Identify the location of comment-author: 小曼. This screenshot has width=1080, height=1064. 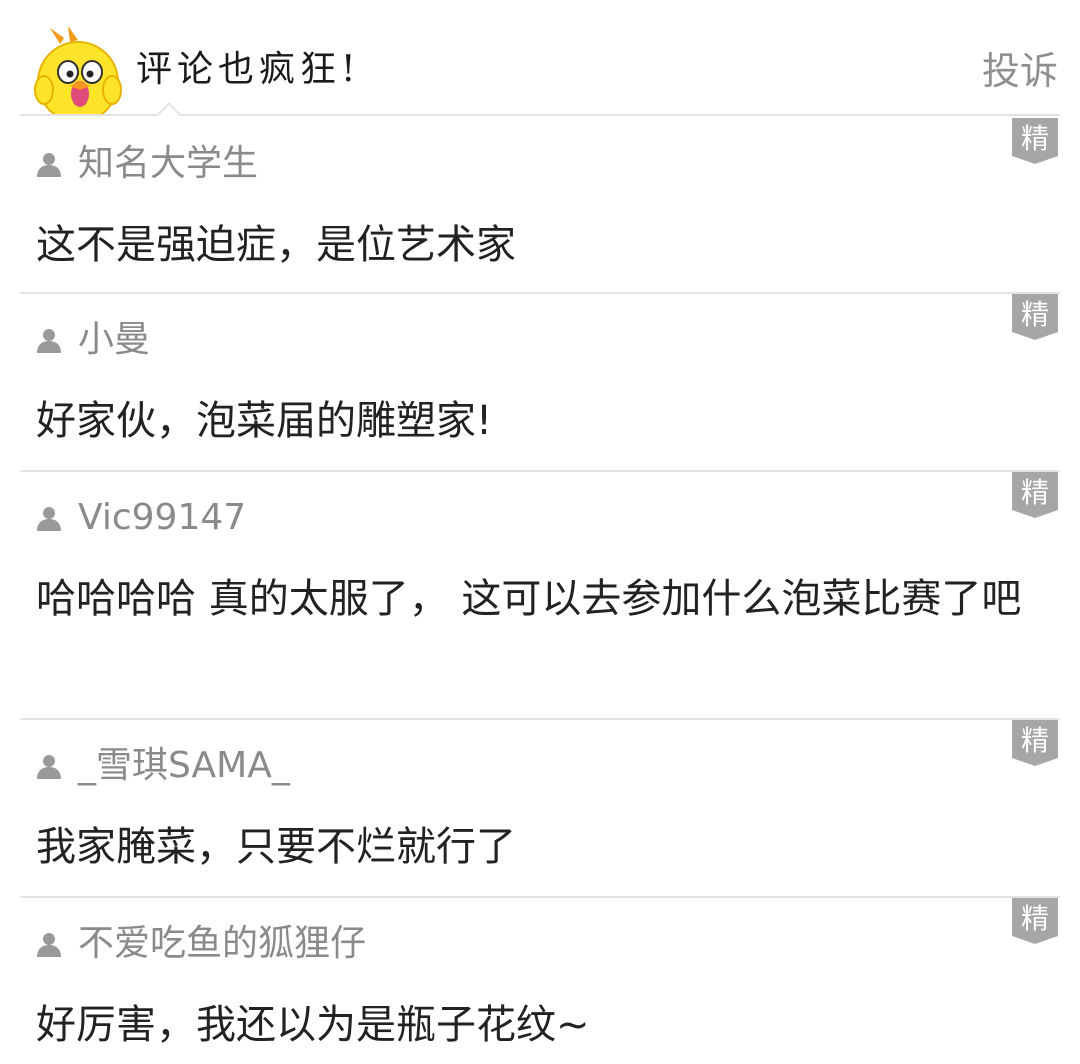
(93, 340).